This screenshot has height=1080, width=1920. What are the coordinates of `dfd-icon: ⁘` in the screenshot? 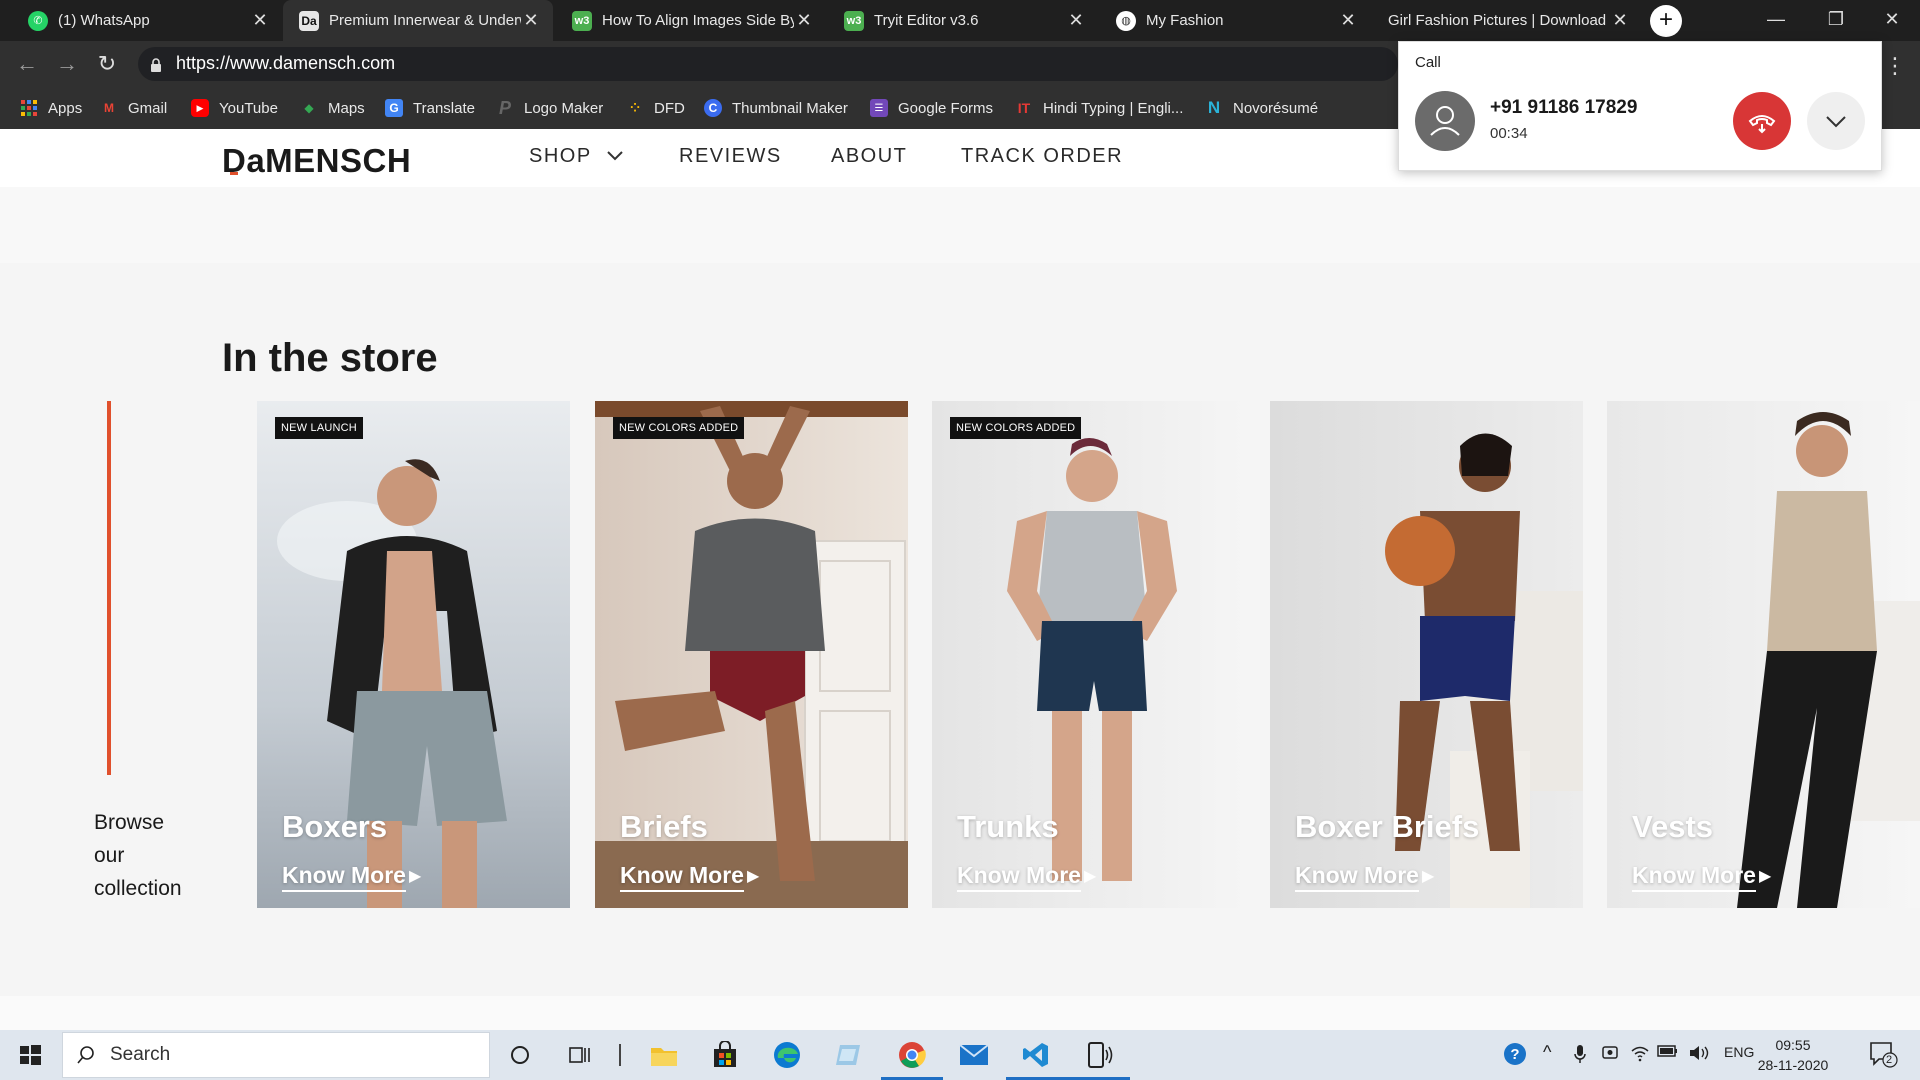 It's located at (635, 108).